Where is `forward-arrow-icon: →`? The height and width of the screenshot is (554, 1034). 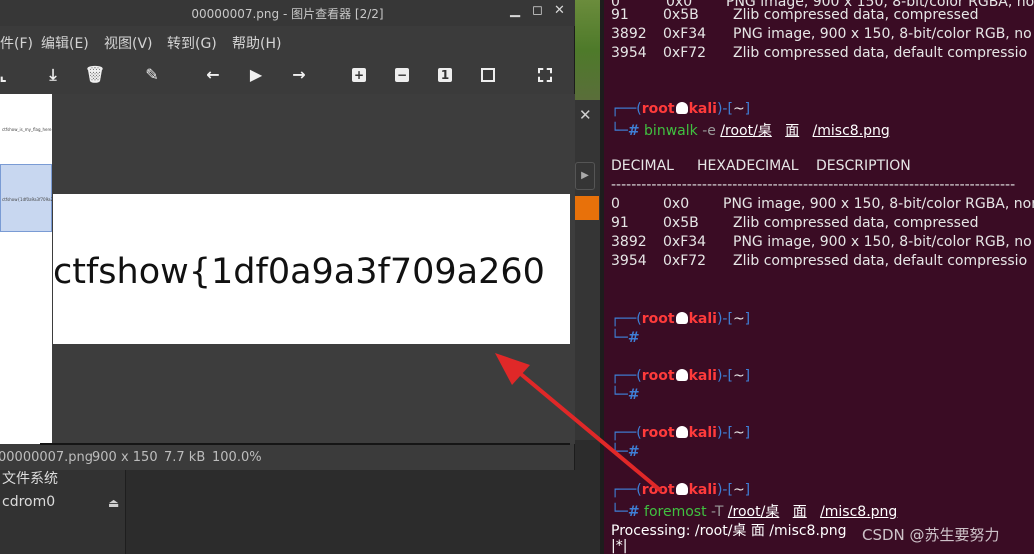
forward-arrow-icon: → is located at coordinates (299, 75).